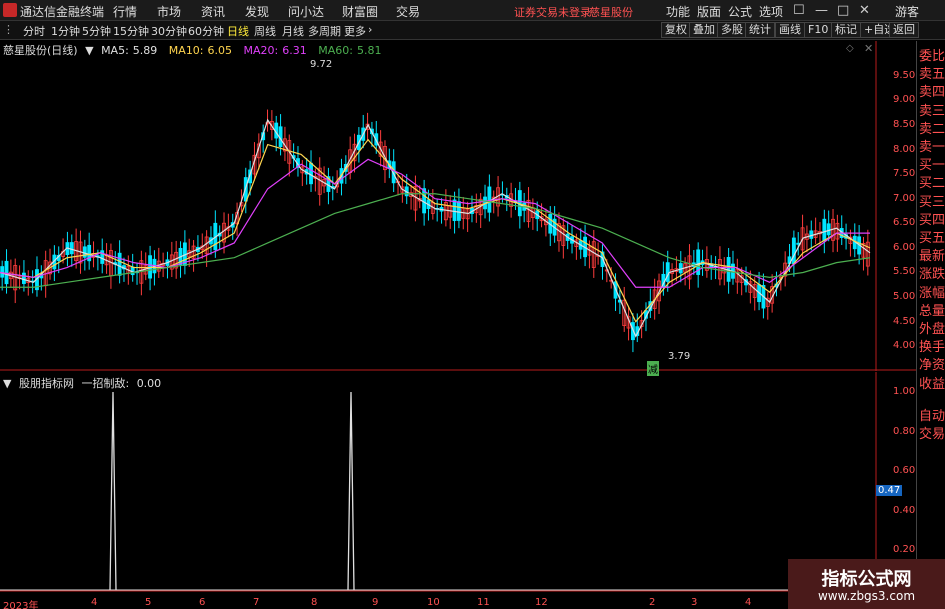  I want to click on watermark: 指标公式网 www.zbgs3.com, so click(866, 584).